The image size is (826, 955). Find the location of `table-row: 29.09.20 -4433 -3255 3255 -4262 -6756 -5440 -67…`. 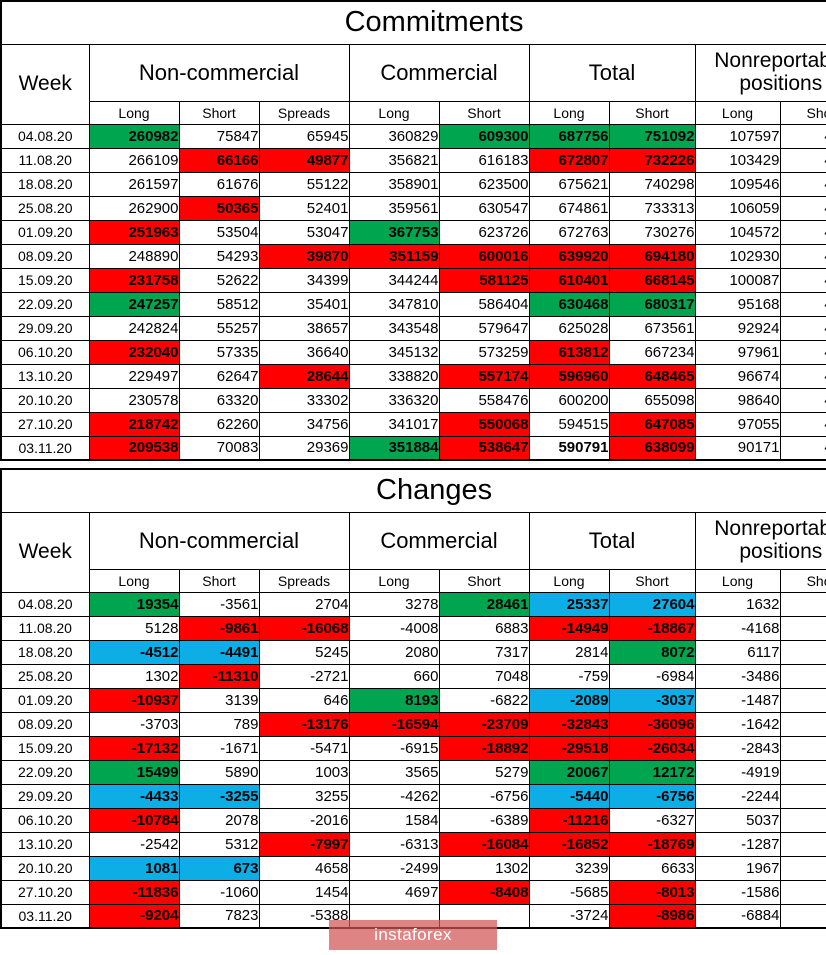

table-row: 29.09.20 -4433 -3255 3255 -4262 -6756 -5440 -67… is located at coordinates (413, 796).